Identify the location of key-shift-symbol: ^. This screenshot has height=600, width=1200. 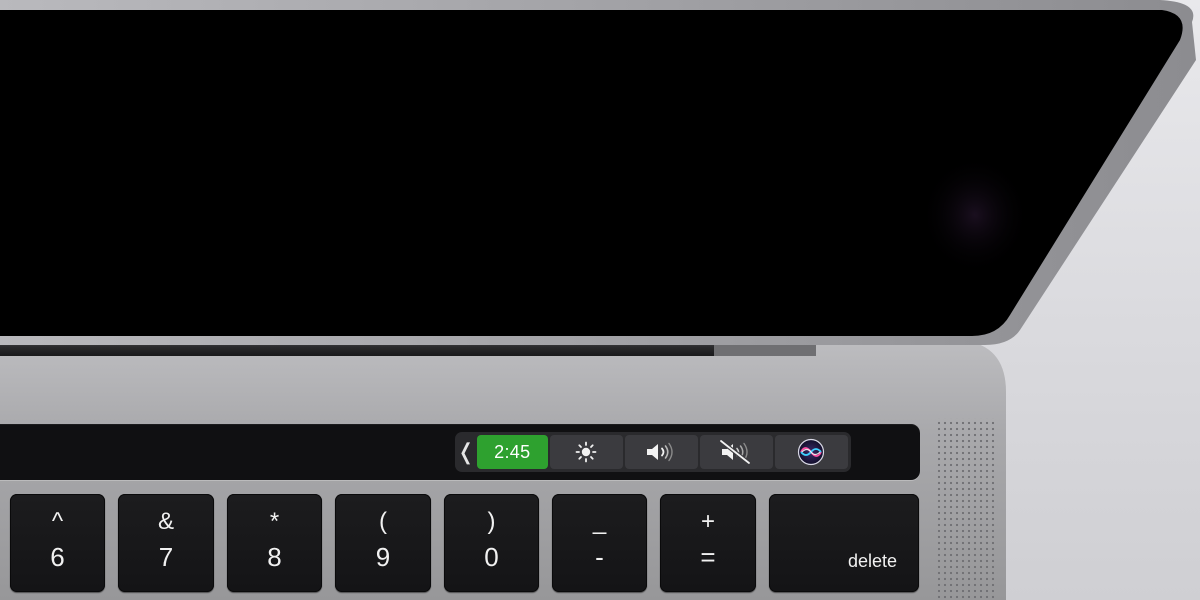
(57, 521).